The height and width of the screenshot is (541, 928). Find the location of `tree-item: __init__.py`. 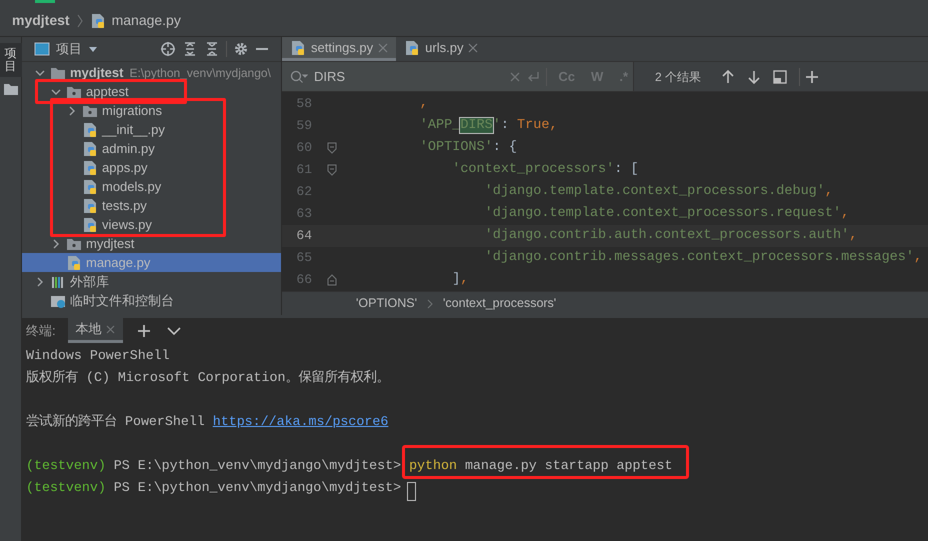

tree-item: __init__.py is located at coordinates (116, 129).